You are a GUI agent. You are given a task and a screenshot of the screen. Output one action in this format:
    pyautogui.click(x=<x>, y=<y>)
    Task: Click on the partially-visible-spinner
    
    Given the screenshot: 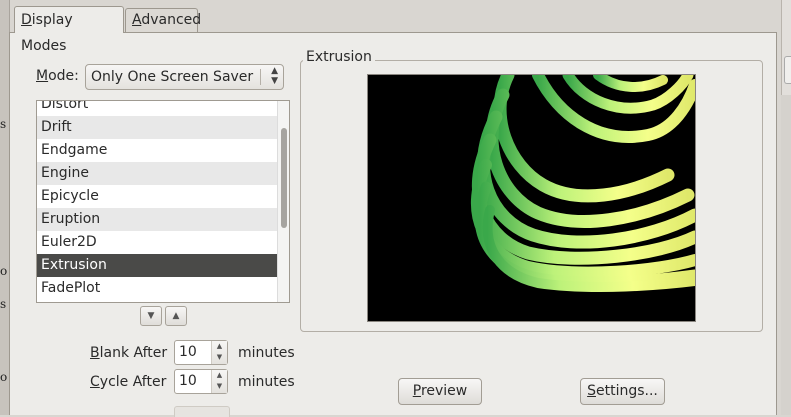 What is the action you would take?
    pyautogui.click(x=202, y=411)
    